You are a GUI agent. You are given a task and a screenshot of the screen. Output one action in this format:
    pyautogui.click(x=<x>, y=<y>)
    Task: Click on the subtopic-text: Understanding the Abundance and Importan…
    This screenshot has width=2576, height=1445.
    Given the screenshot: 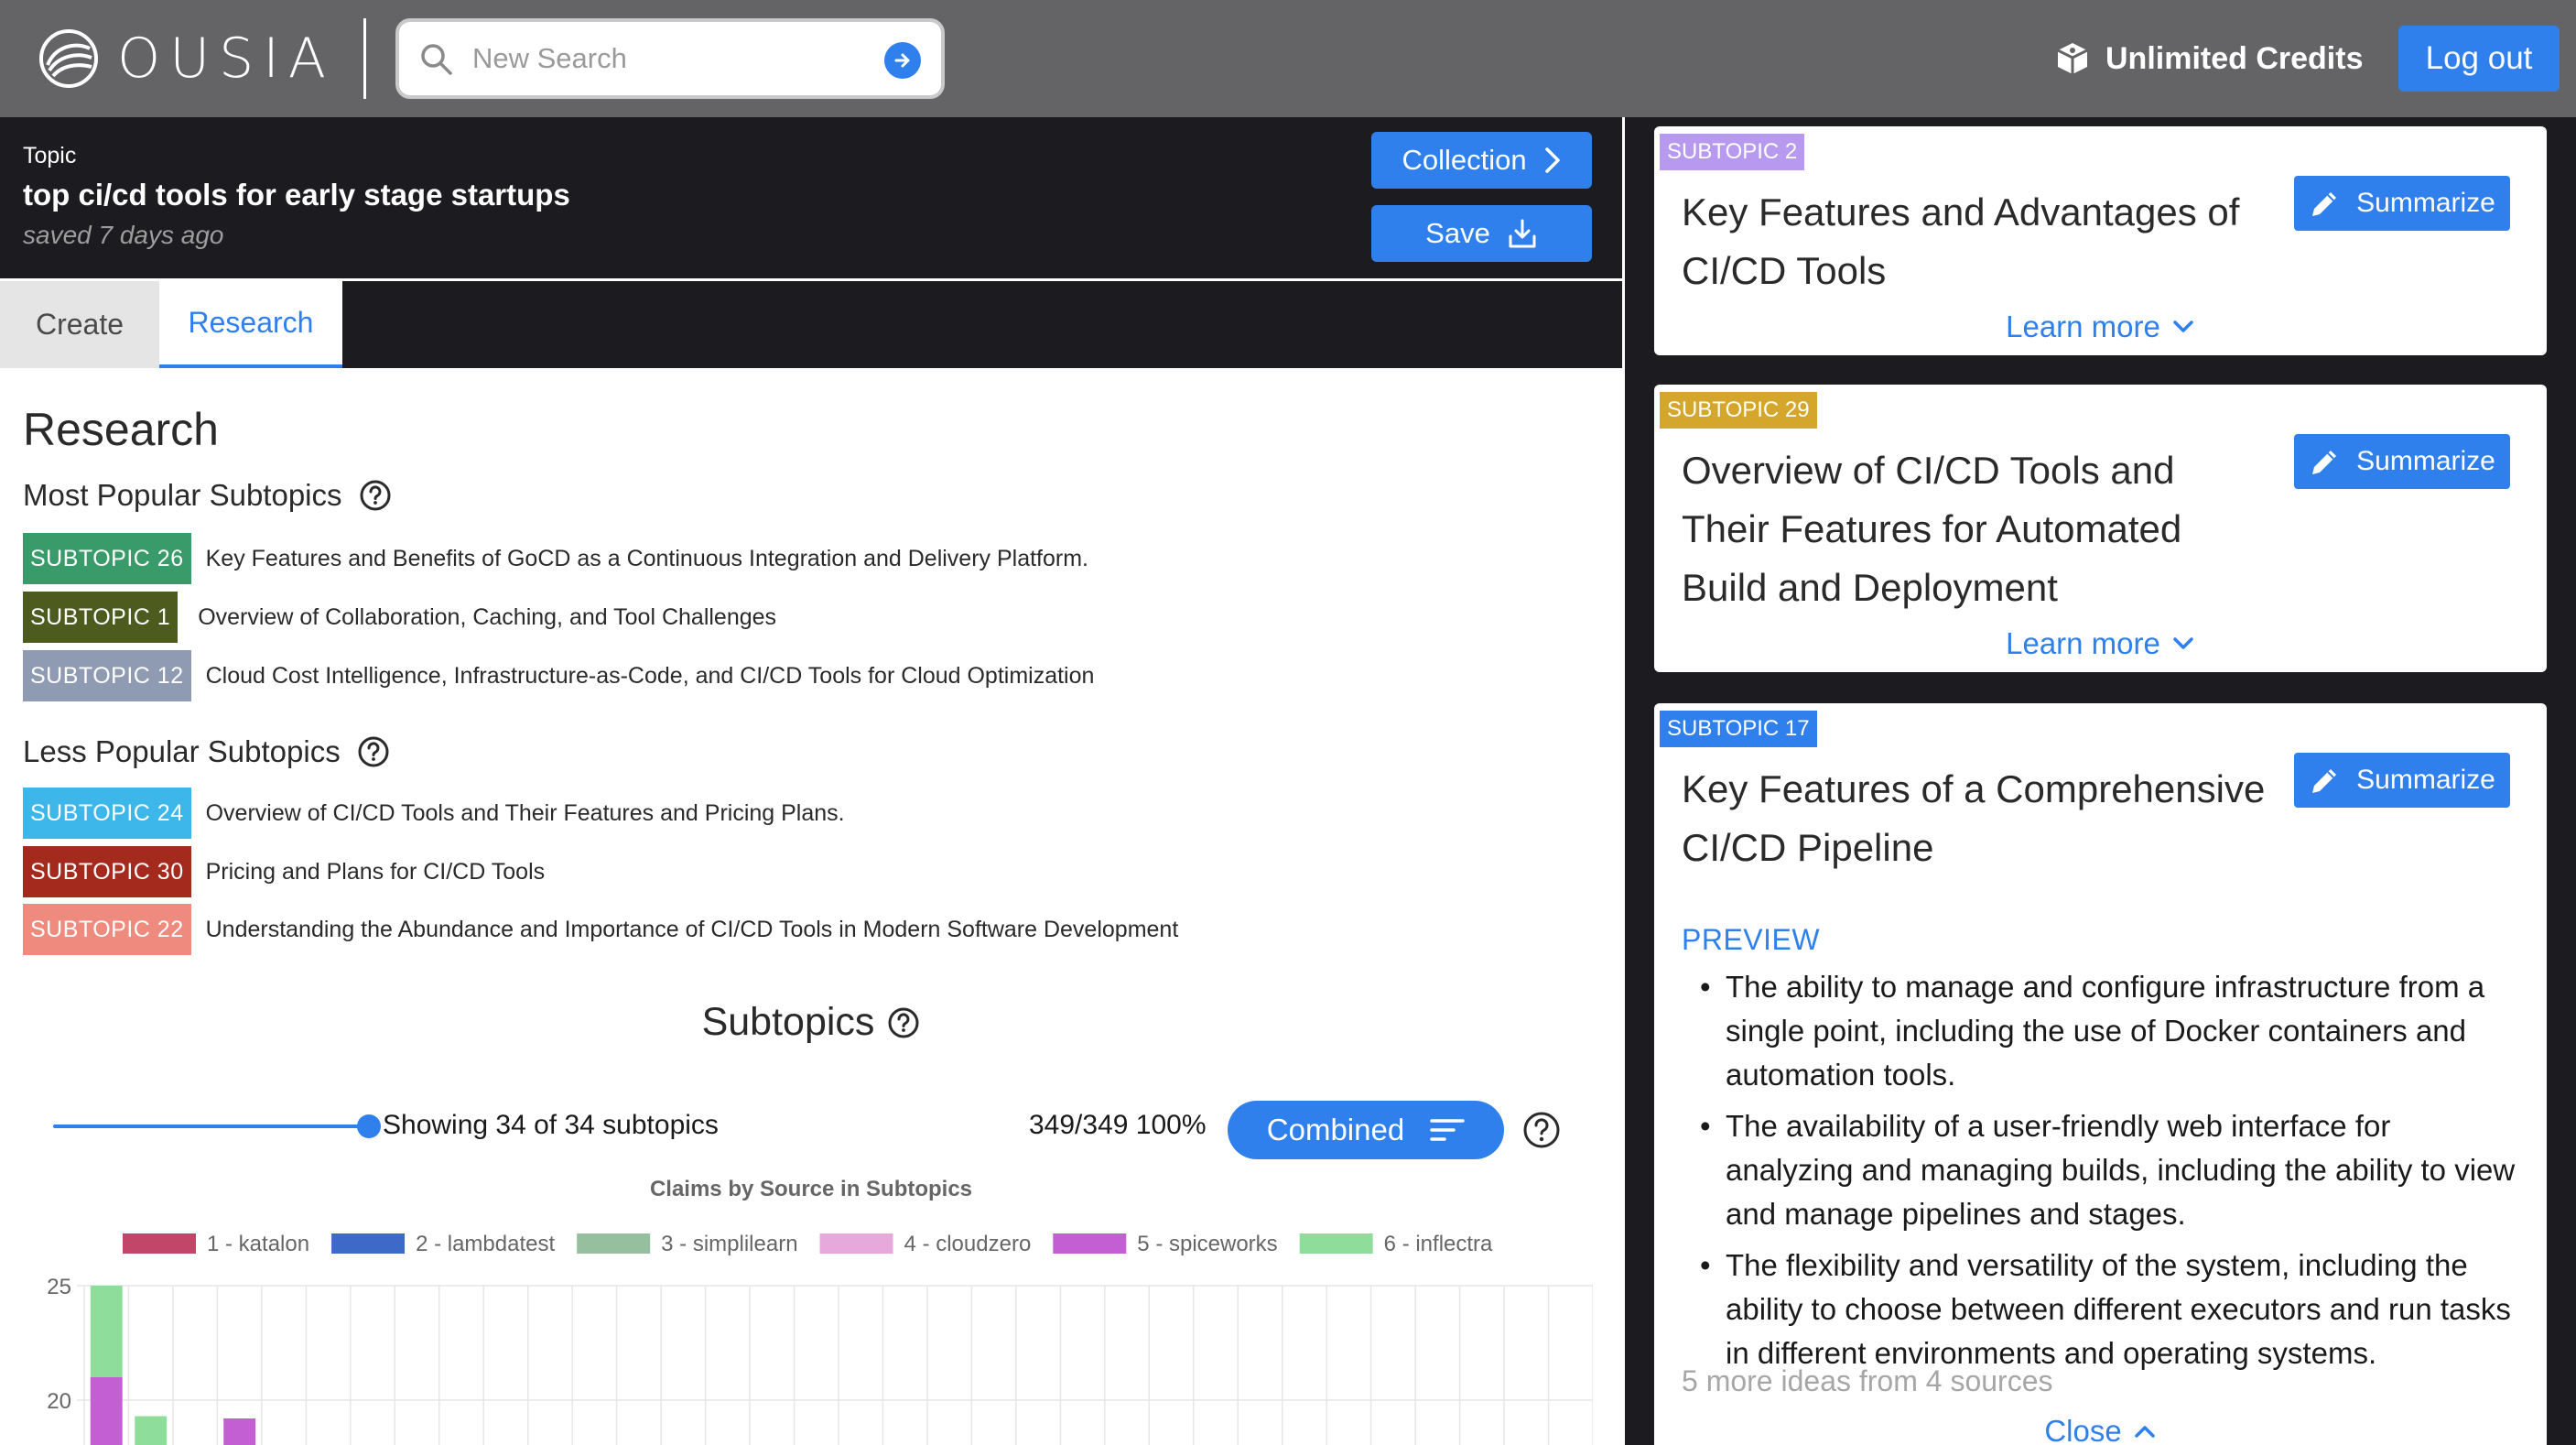 What is the action you would take?
    pyautogui.click(x=692, y=929)
    